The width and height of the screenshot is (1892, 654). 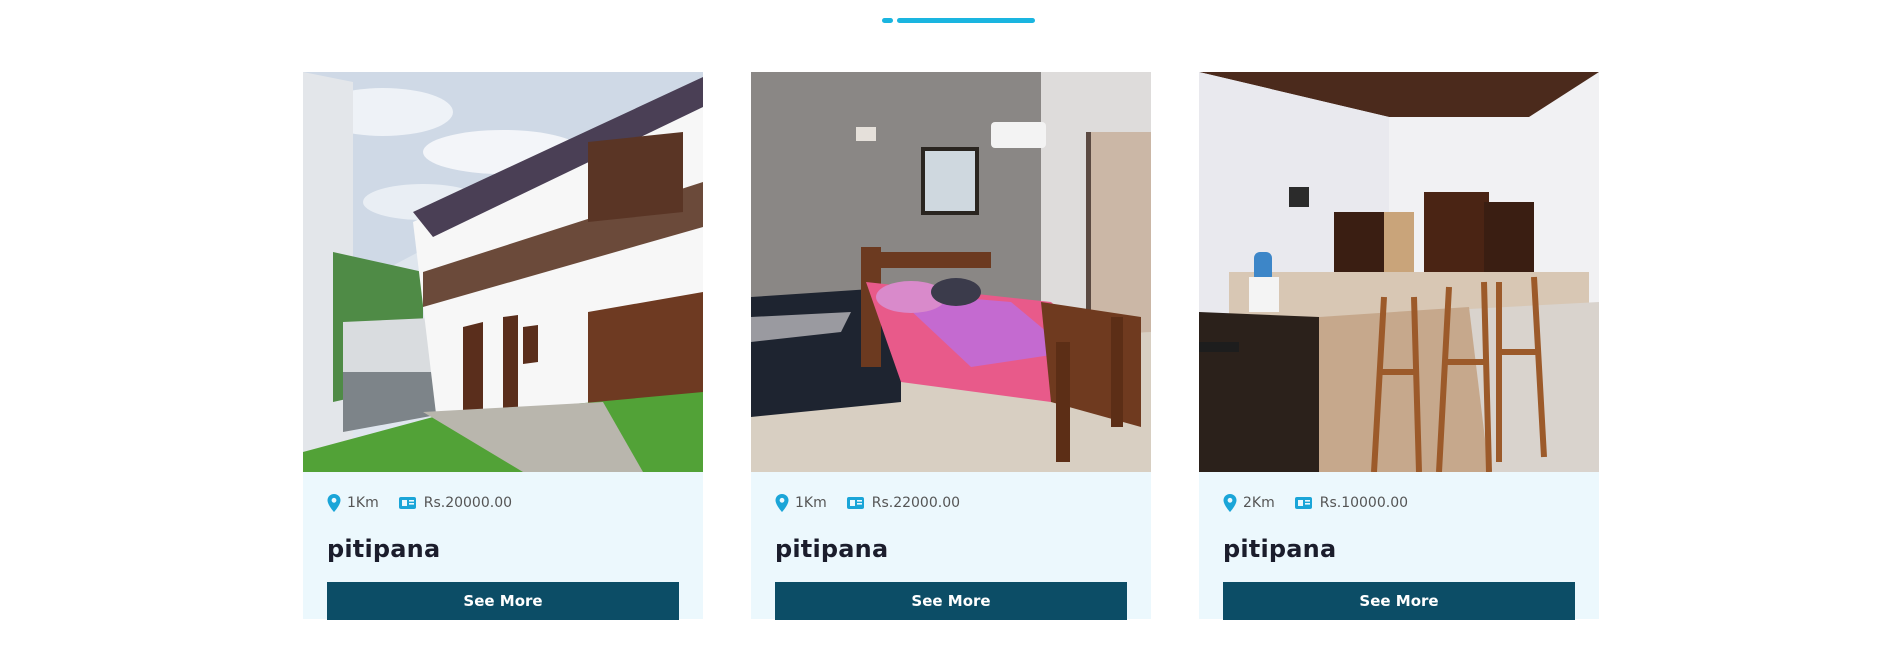 What do you see at coordinates (503, 546) in the screenshot?
I see `listing-info: 1Km Rs.20000.00 pitipana See More` at bounding box center [503, 546].